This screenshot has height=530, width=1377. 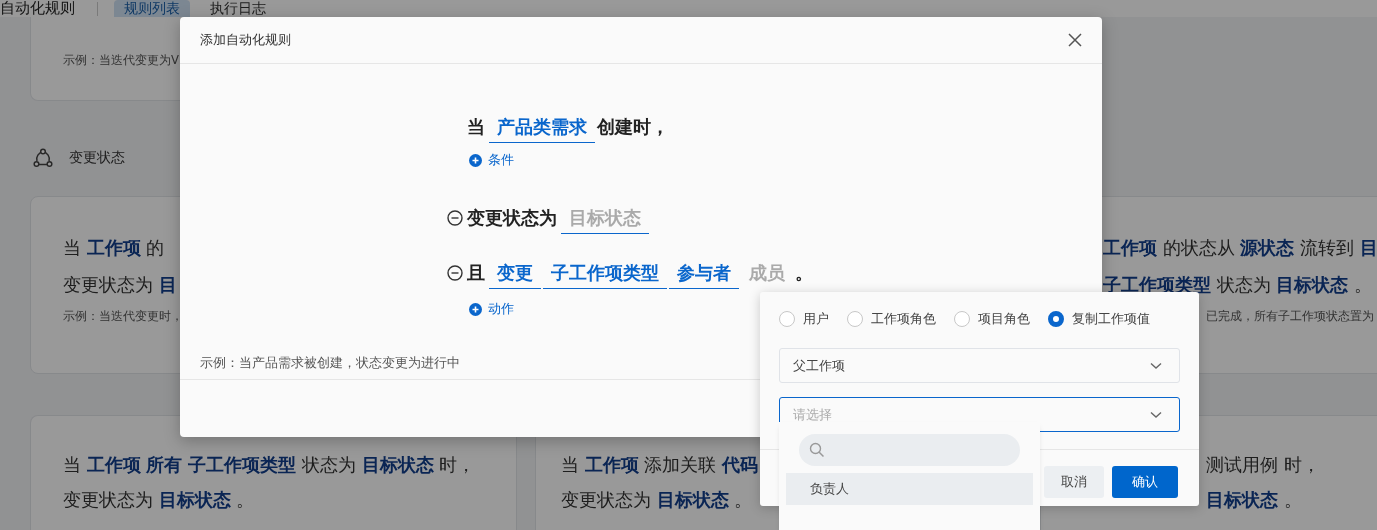 What do you see at coordinates (633, 127) in the screenshot?
I see `rule-text: 创建时，` at bounding box center [633, 127].